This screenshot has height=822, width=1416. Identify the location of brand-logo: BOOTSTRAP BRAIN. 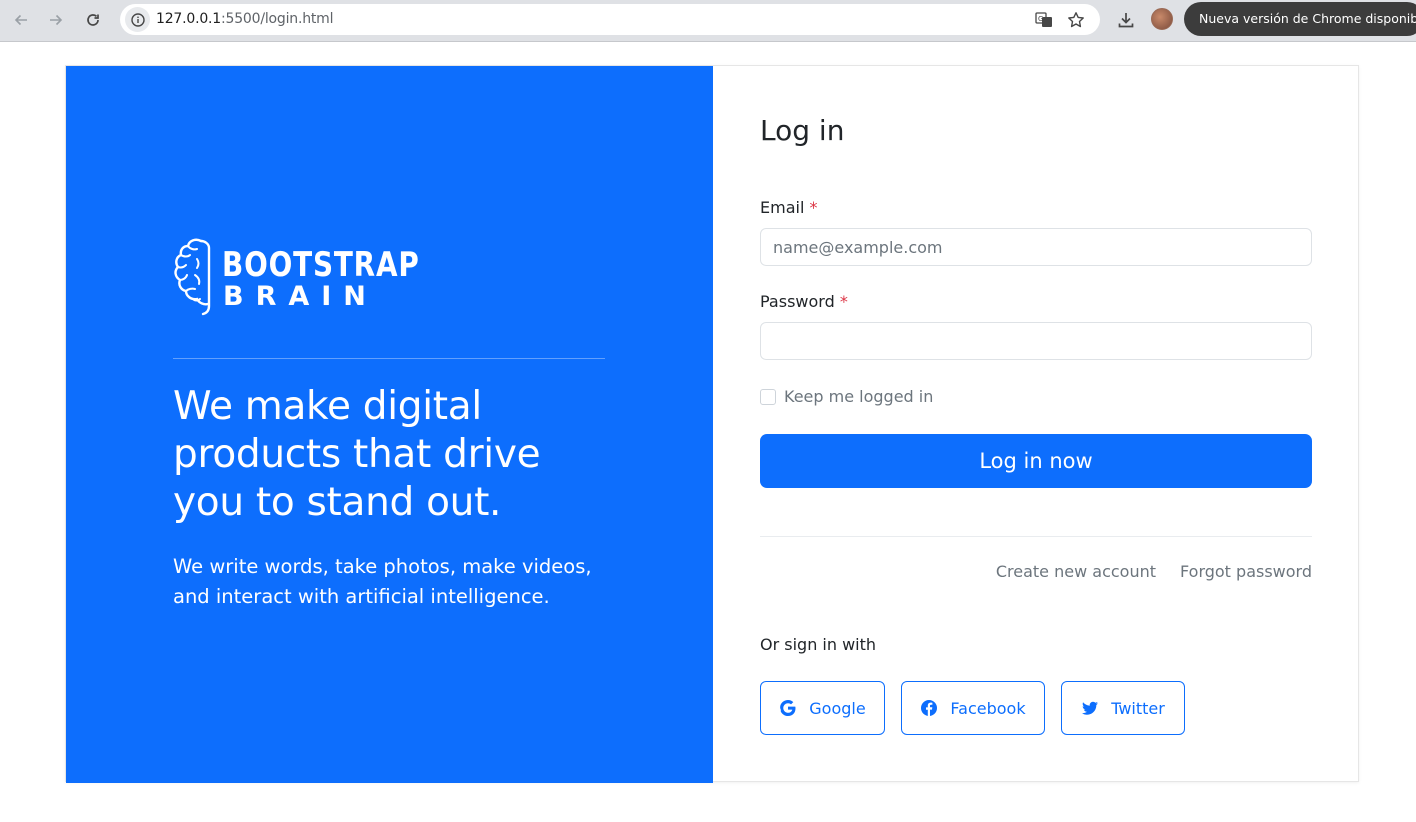
(298, 278).